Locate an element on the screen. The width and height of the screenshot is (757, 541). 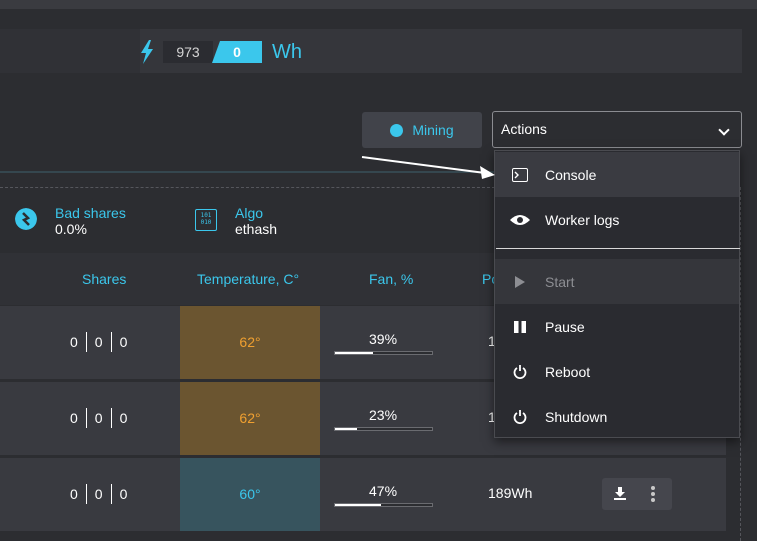
row-actions is located at coordinates (637, 494).